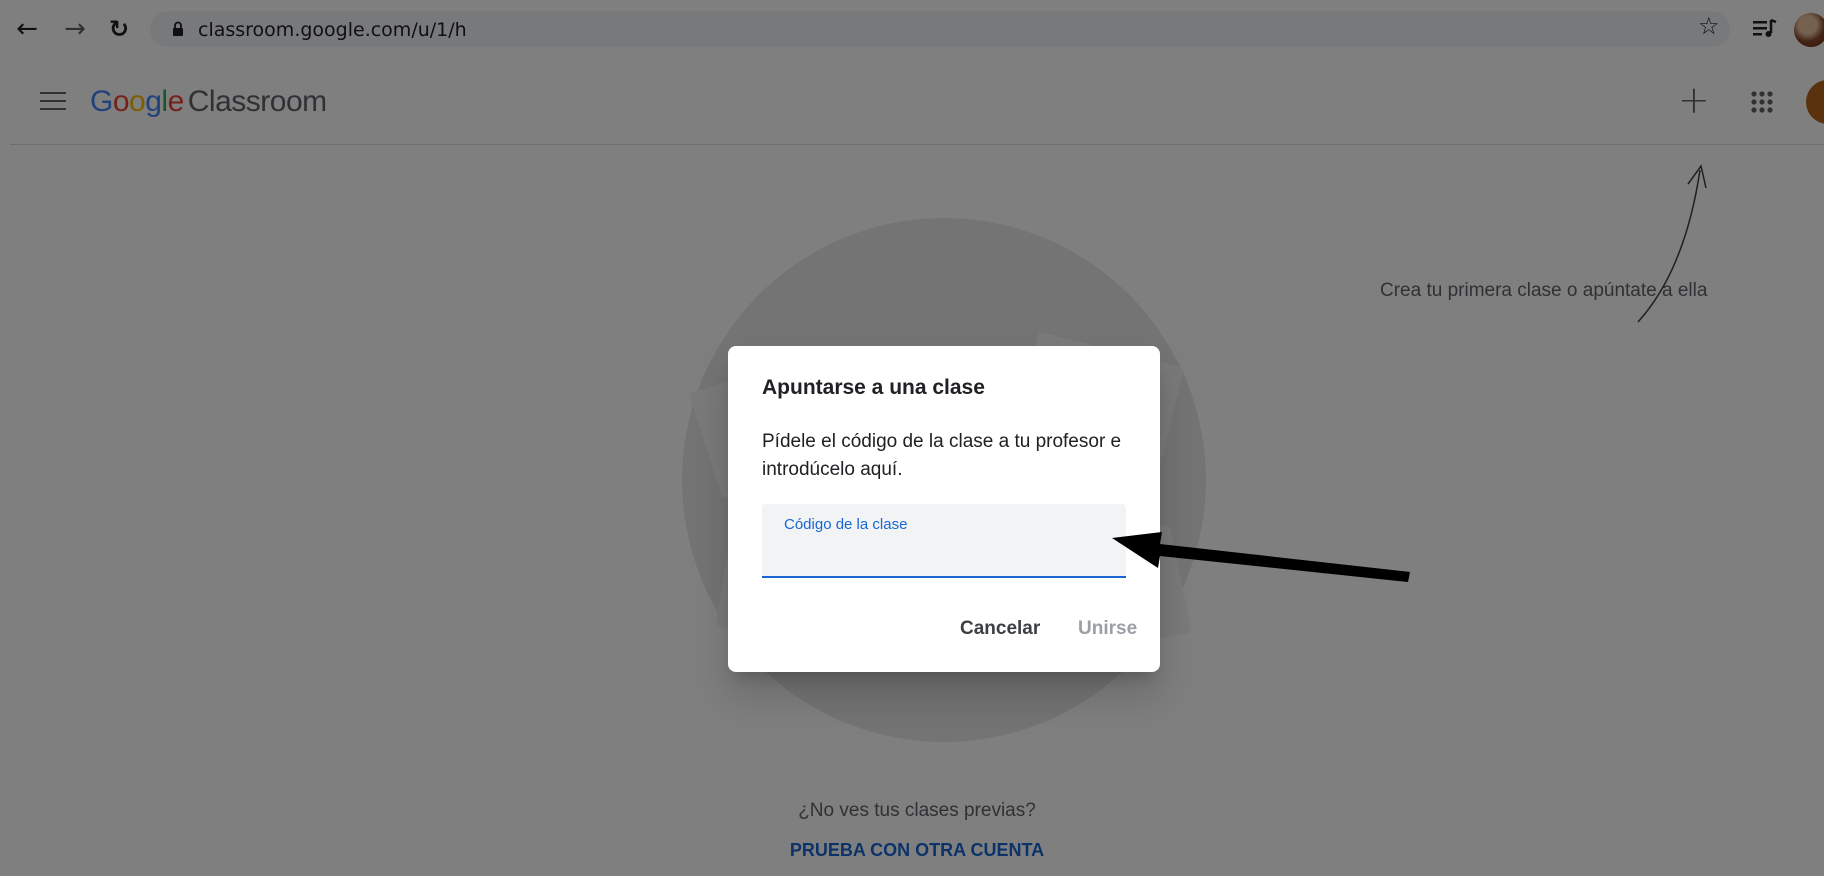 This screenshot has height=876, width=1824. What do you see at coordinates (846, 524) in the screenshot?
I see `class-code-label: Código de la clase` at bounding box center [846, 524].